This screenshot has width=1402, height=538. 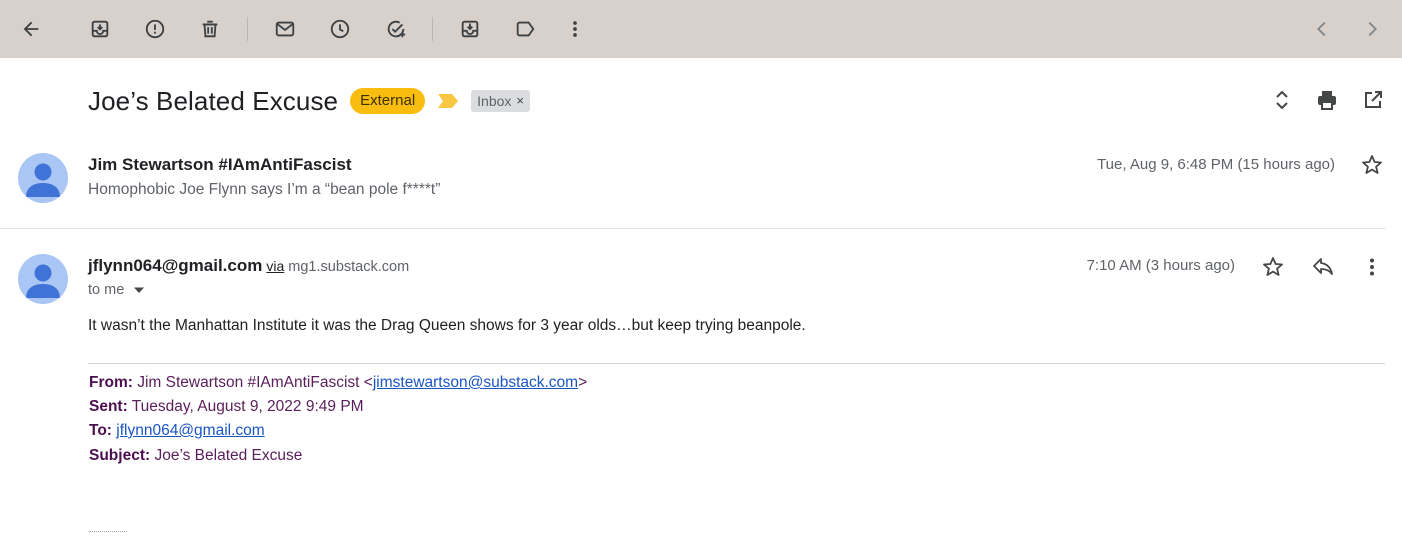 I want to click on remove-label-icon: ×, so click(x=520, y=101).